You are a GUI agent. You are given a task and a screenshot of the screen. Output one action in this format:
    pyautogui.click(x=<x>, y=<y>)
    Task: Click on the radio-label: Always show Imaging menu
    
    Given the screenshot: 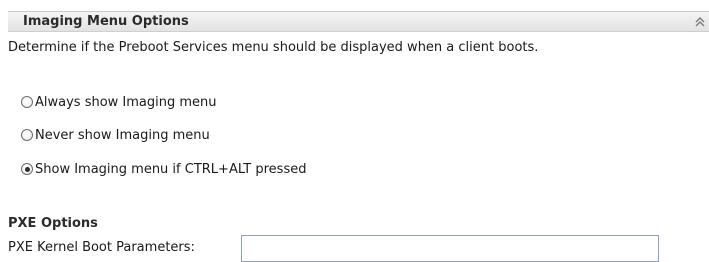 What is the action you would take?
    pyautogui.click(x=126, y=102)
    